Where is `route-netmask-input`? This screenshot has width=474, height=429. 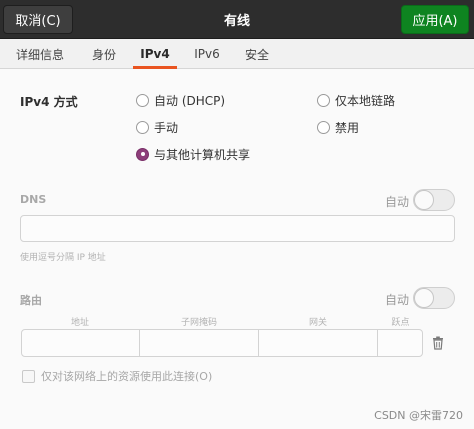
route-netmask-input is located at coordinates (199, 343).